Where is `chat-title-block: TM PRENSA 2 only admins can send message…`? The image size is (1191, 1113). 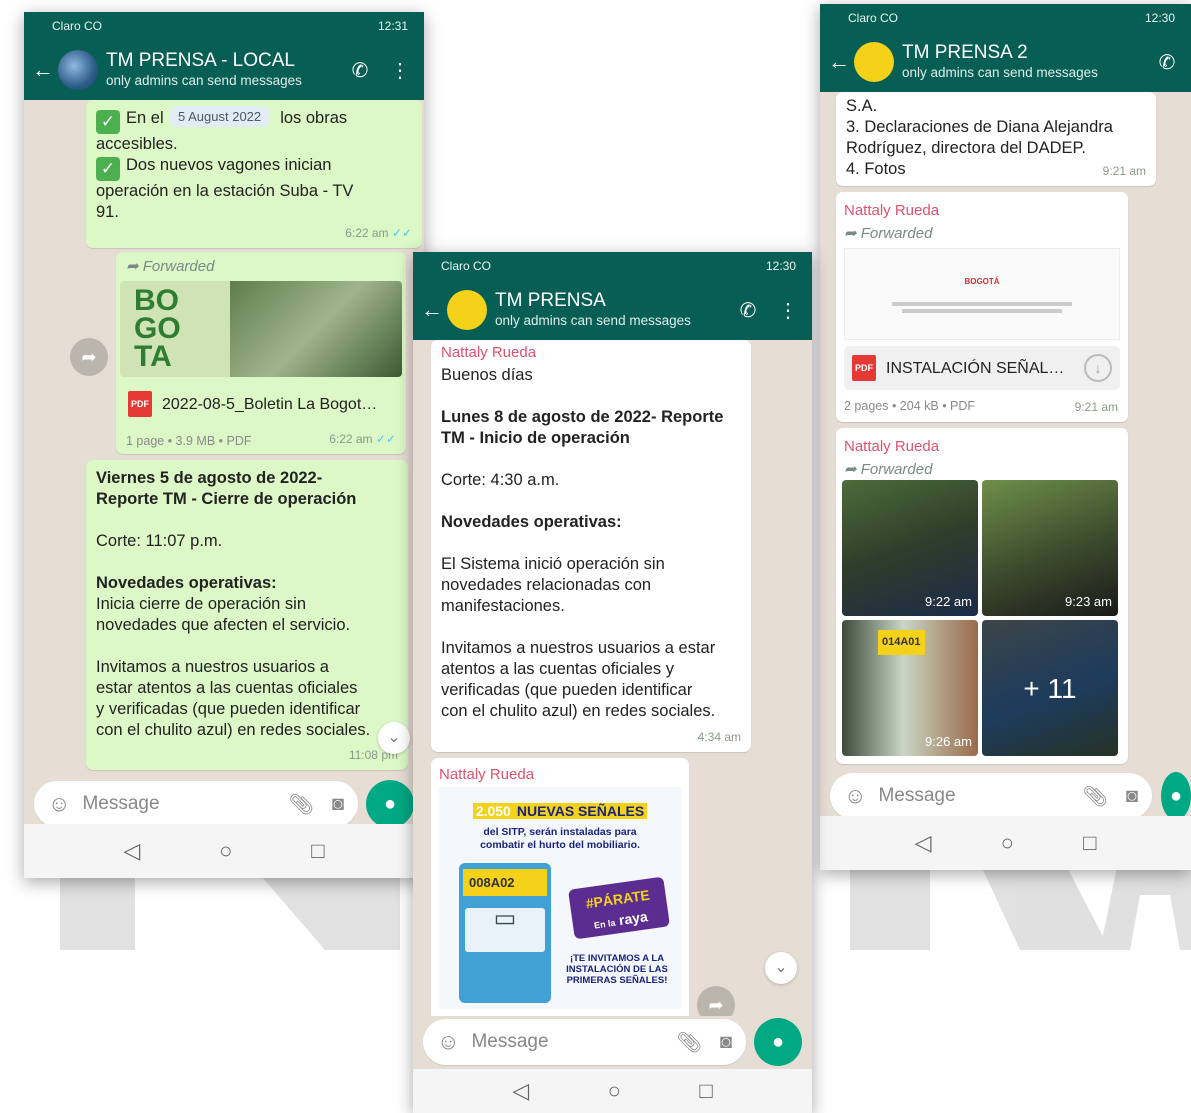
chat-title-block: TM PRENSA 2 only admins can send message… is located at coordinates (1021, 62).